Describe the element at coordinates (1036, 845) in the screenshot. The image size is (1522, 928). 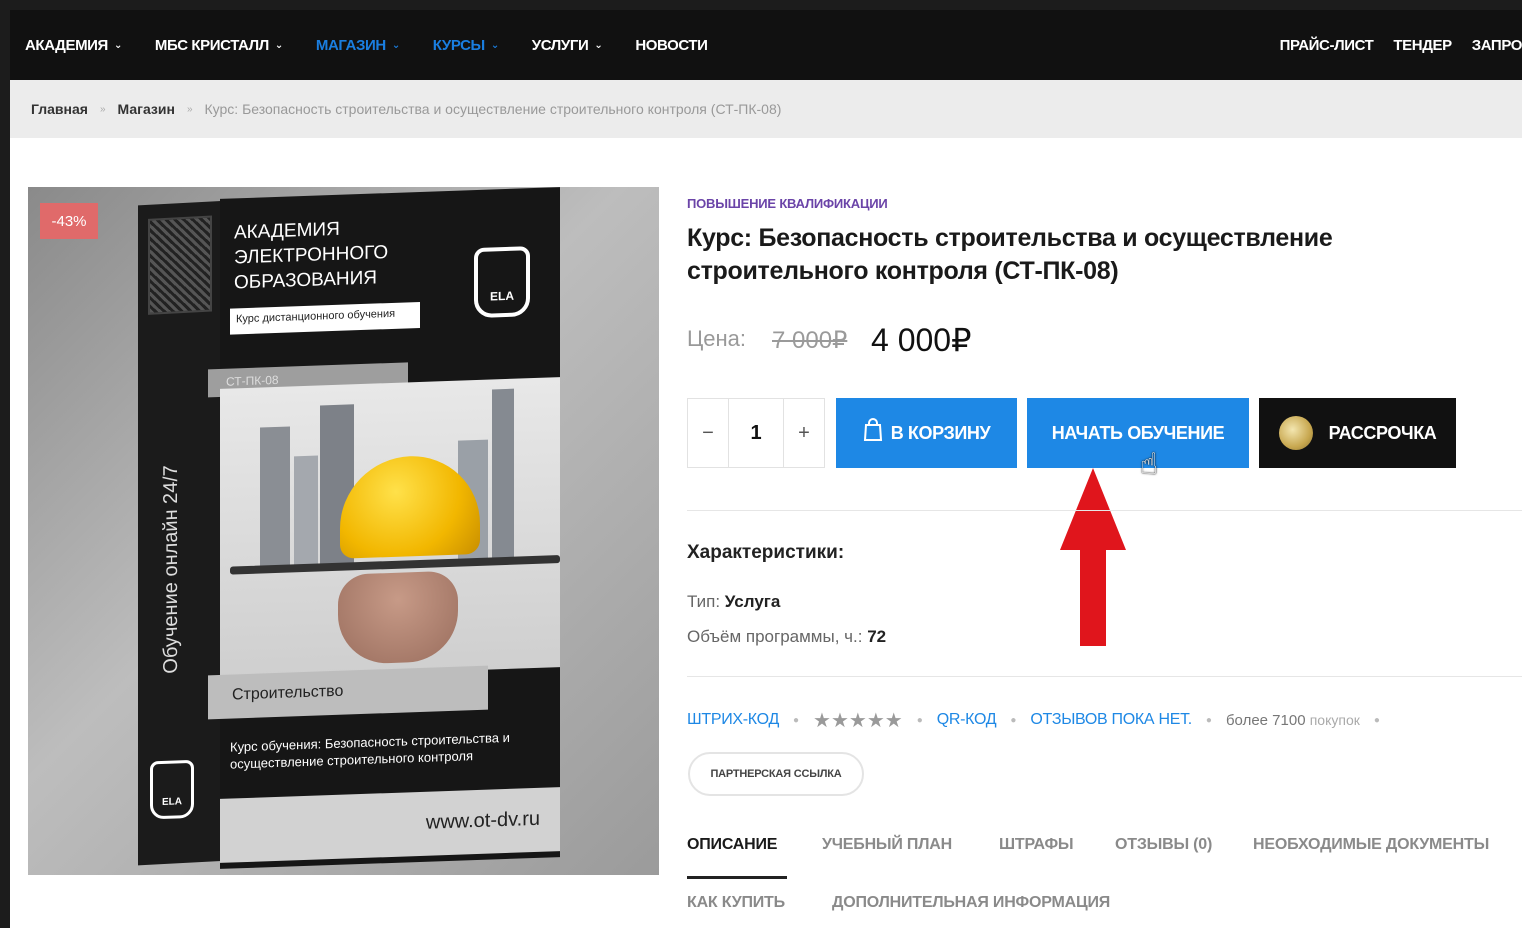
I see `tab-fines: ШТРАФЫ` at that location.